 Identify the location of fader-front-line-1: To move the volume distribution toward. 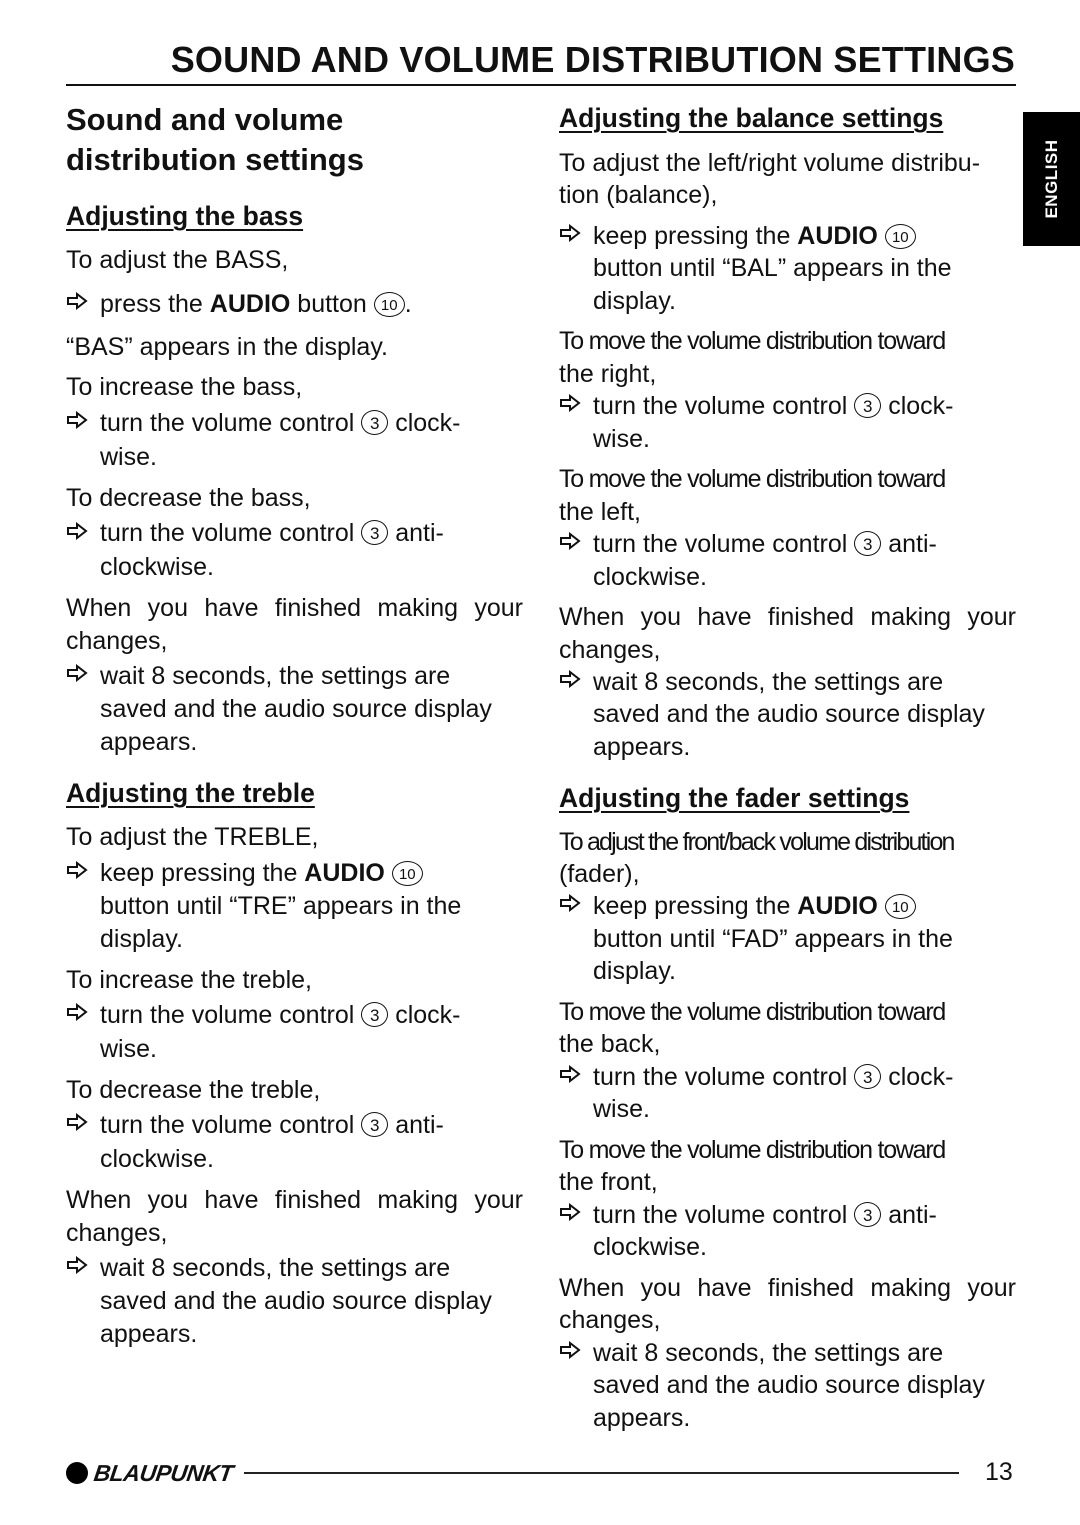
(752, 1150).